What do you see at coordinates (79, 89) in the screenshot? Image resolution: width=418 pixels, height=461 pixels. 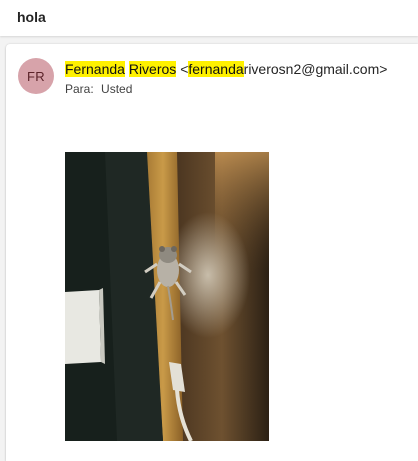 I see `to-label: Para:` at bounding box center [79, 89].